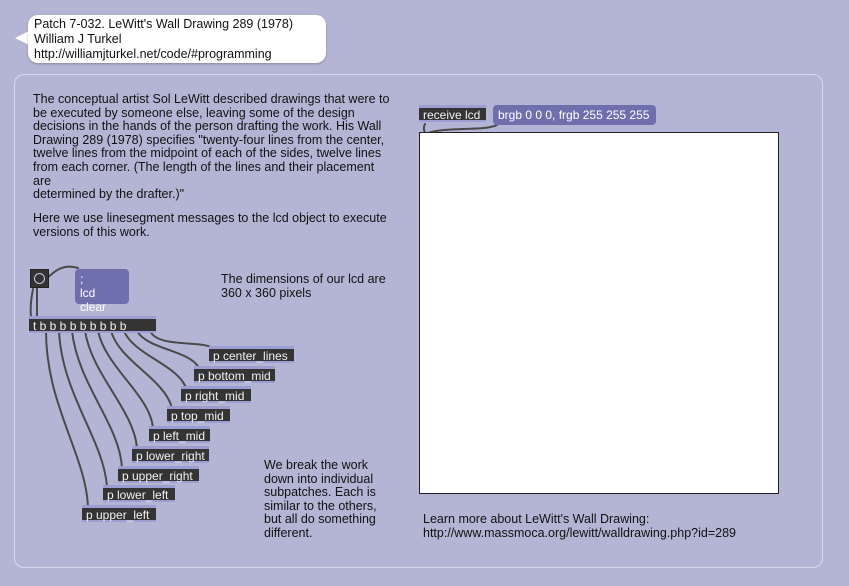  I want to click on subpatch-lower-right: p lower_right, so click(170, 454).